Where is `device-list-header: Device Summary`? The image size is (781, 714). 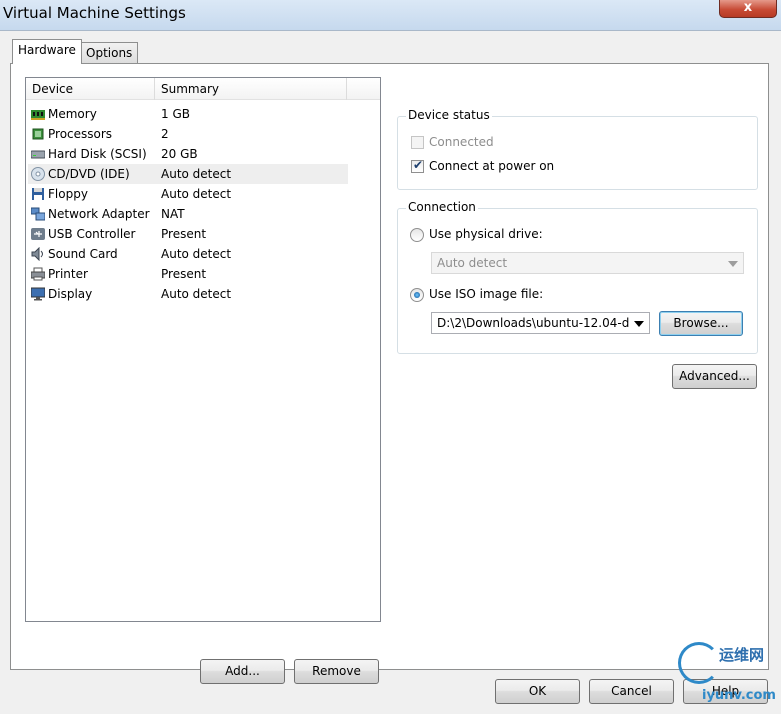
device-list-header: Device Summary is located at coordinates (203, 89).